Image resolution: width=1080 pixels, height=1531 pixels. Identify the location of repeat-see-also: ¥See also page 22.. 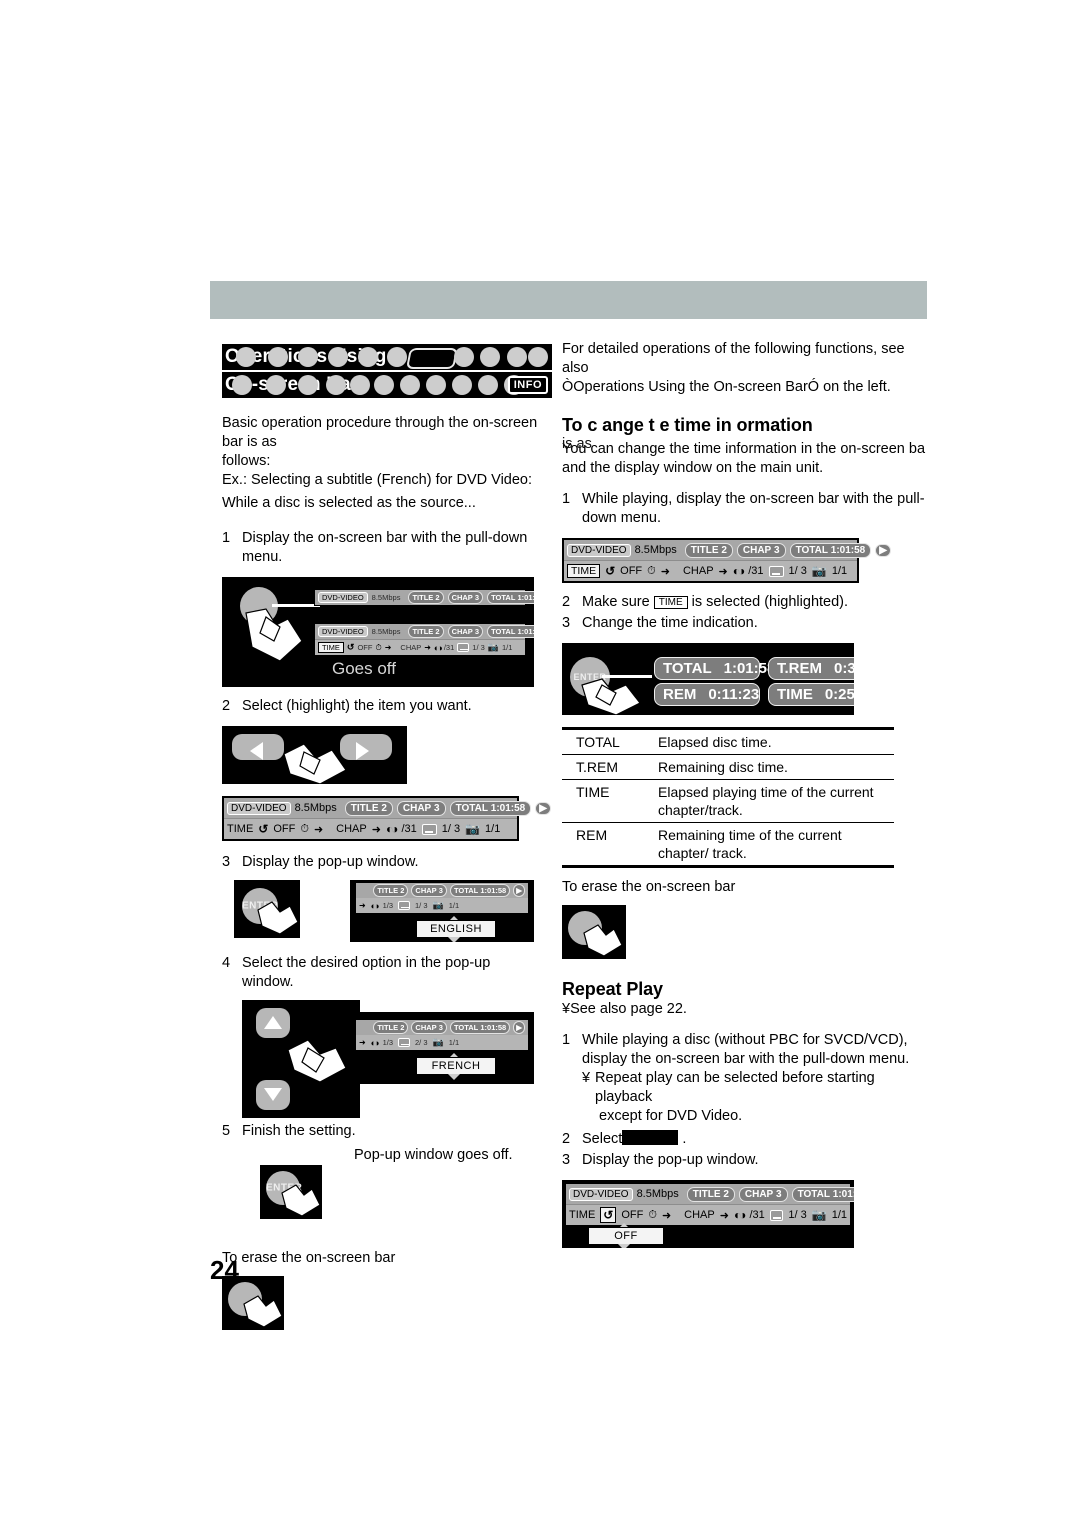
(624, 1009).